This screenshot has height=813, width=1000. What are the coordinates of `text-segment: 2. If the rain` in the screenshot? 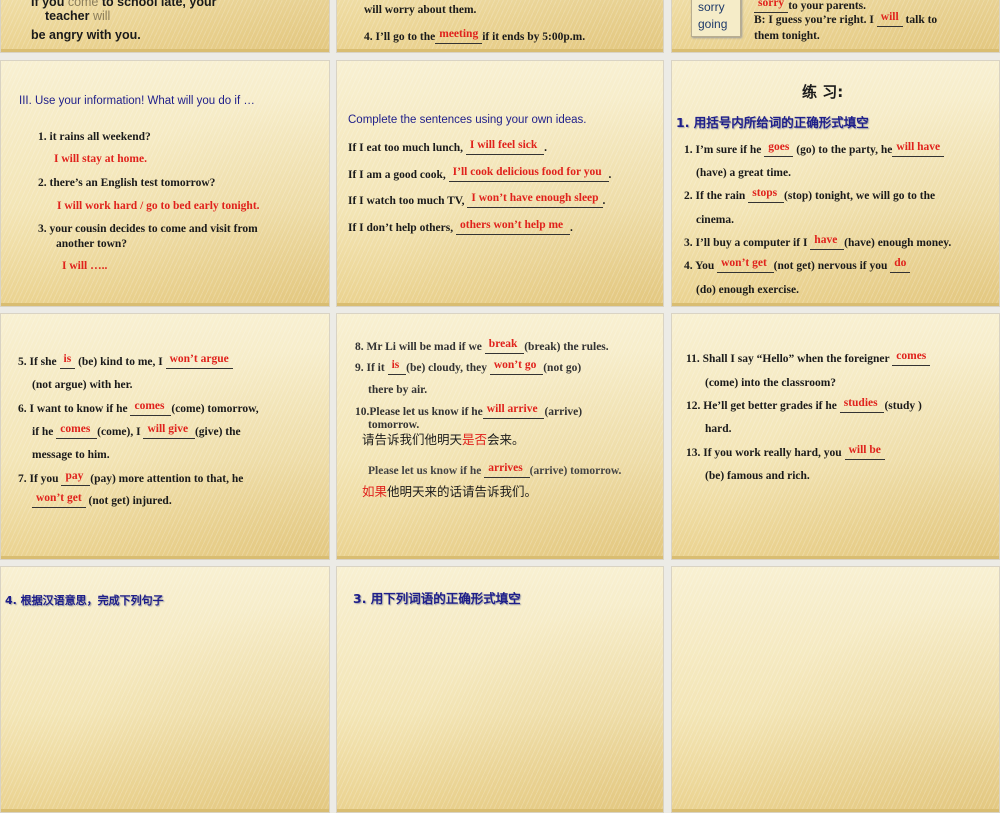 It's located at (716, 196).